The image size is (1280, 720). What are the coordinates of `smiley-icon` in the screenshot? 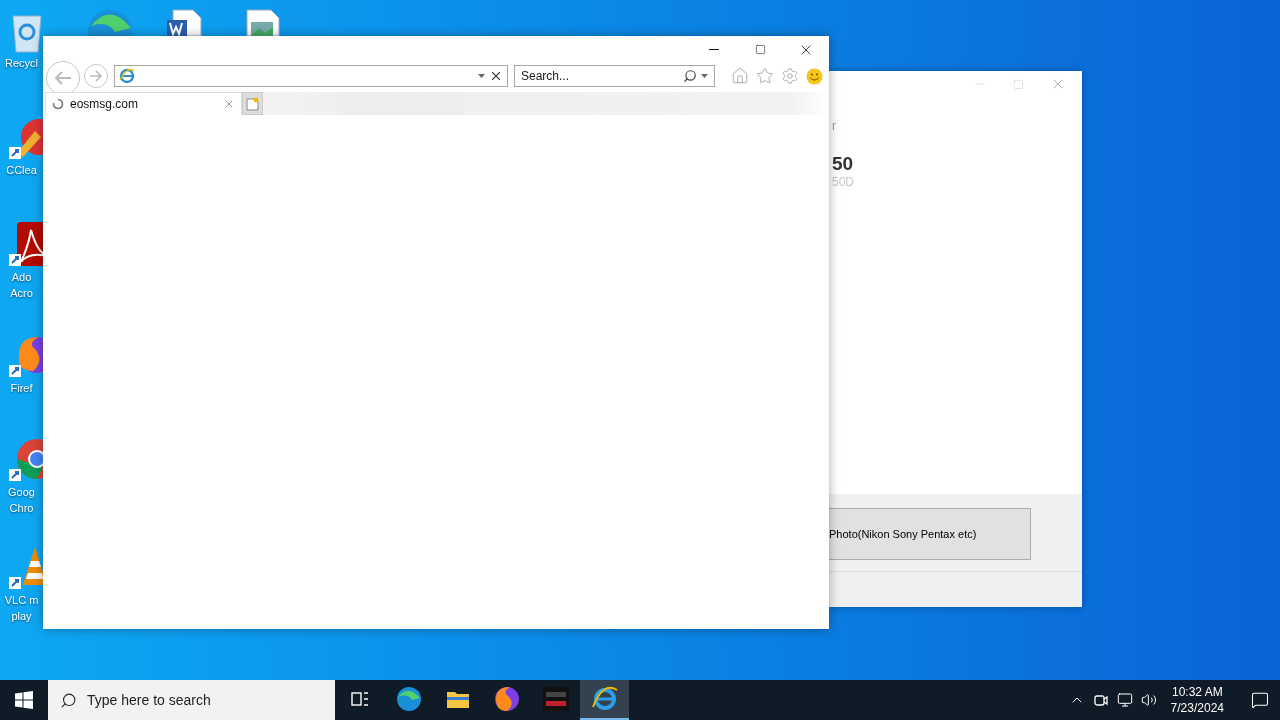 It's located at (814, 76).